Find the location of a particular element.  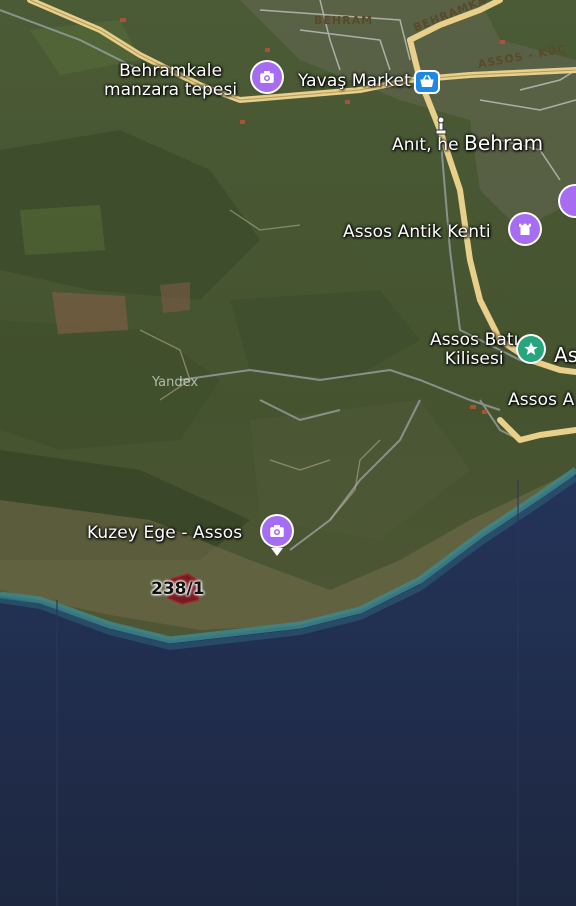

parcel-label: 238/1 is located at coordinates (178, 589).